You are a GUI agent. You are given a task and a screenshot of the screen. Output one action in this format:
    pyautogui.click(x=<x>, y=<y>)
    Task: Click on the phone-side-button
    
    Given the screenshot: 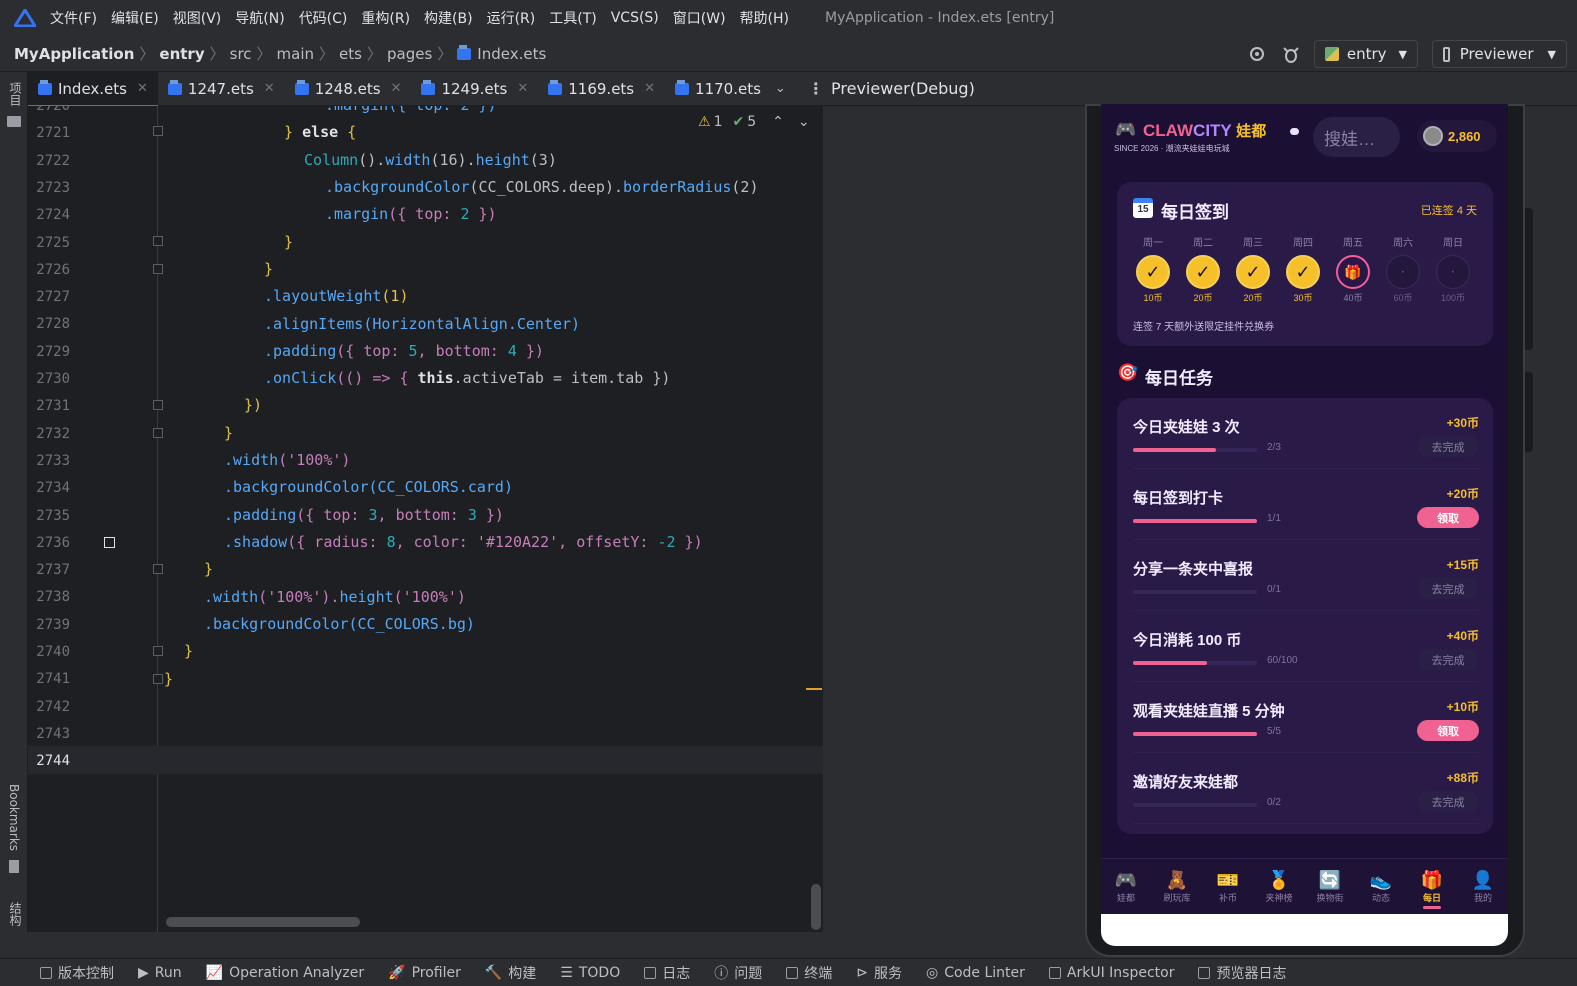 What is the action you would take?
    pyautogui.click(x=1529, y=412)
    